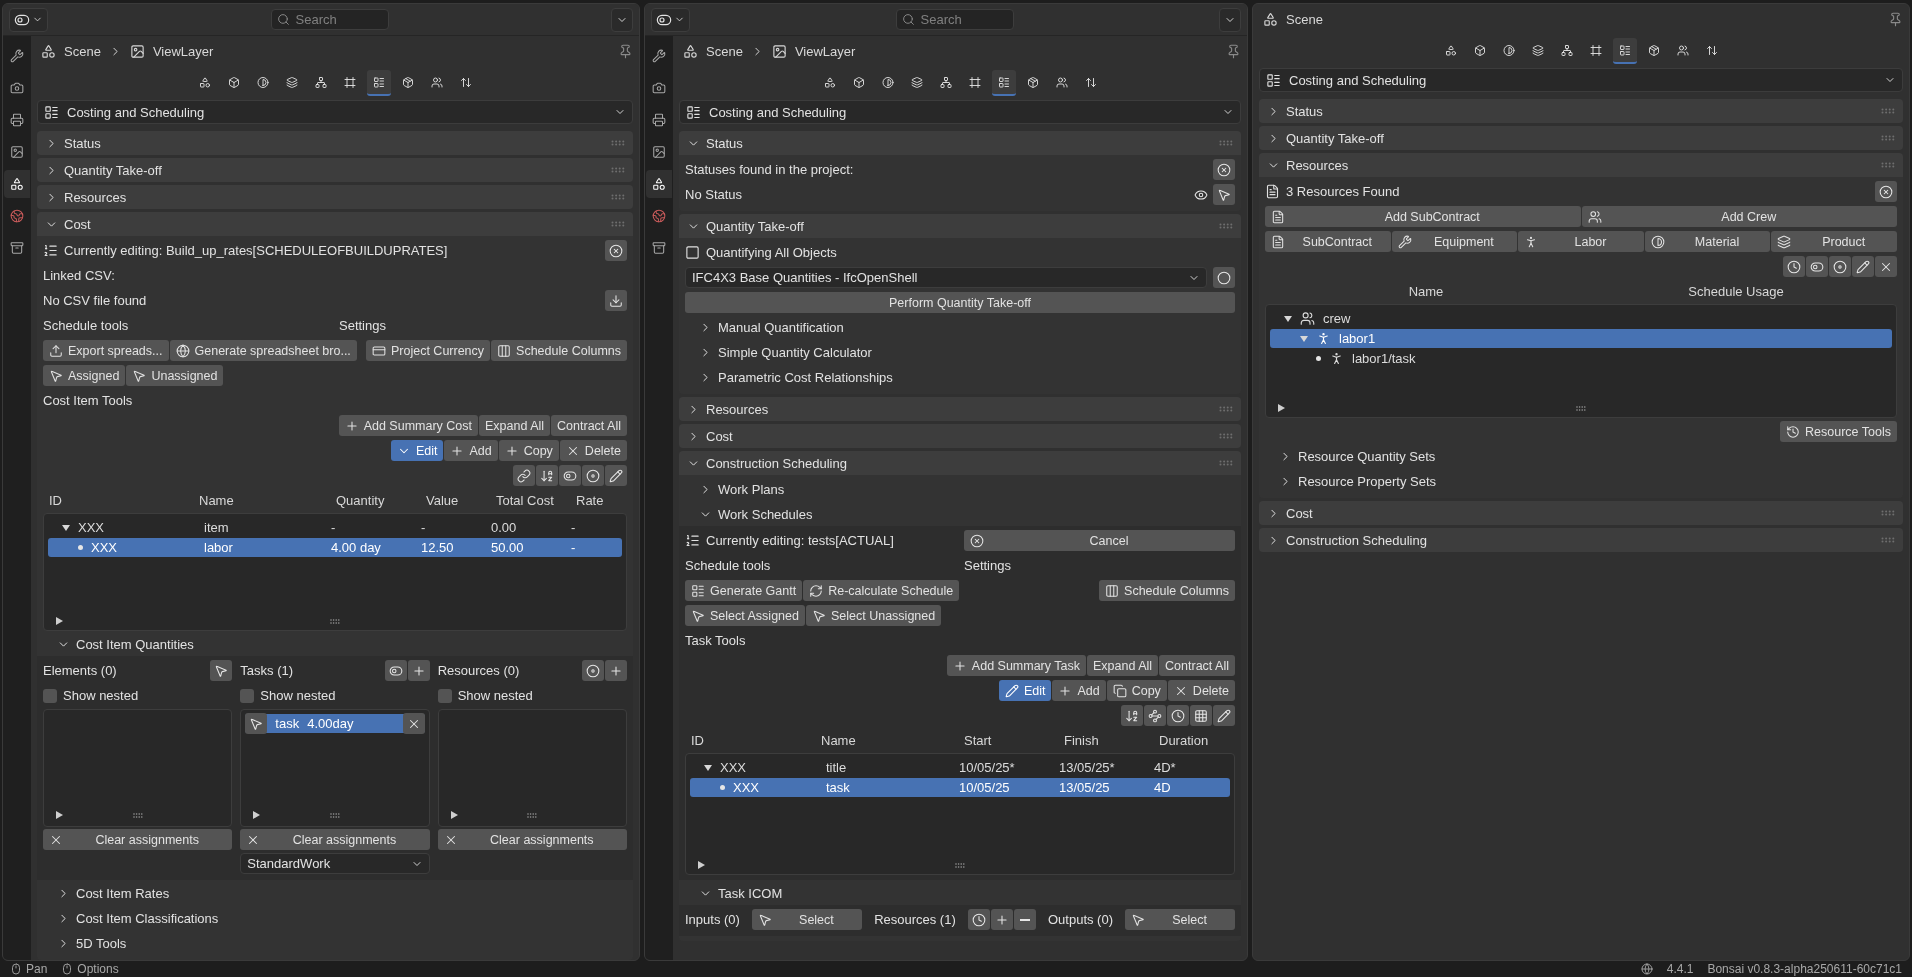  Describe the element at coordinates (593, 670) in the screenshot. I see `resource-button` at that location.